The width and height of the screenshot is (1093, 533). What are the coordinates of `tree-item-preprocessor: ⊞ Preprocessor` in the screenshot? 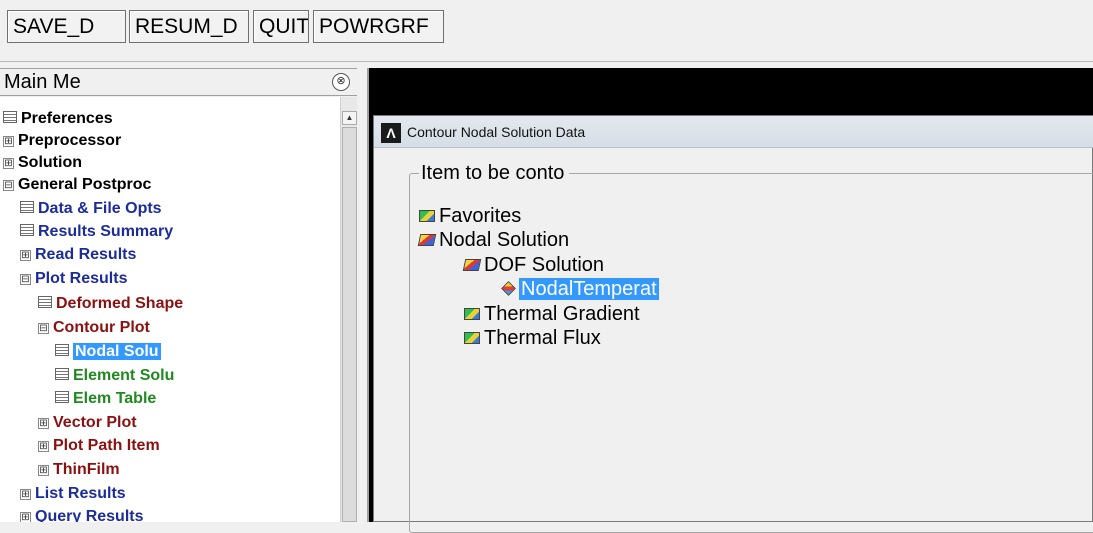 It's located at (62, 141).